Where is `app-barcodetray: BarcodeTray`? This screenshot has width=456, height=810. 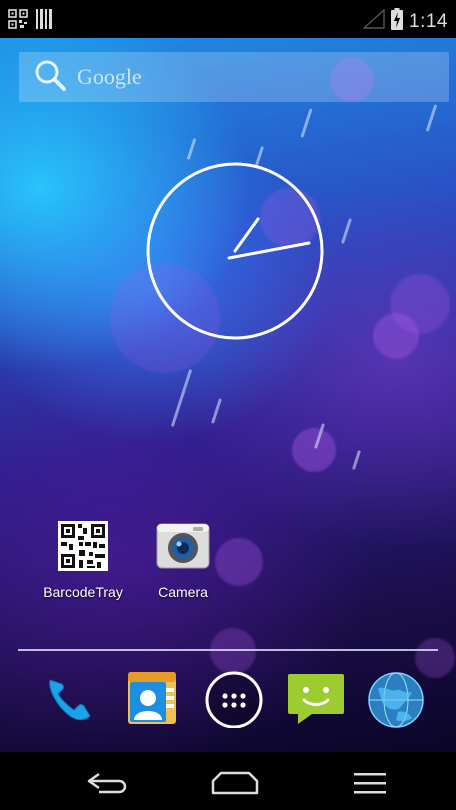 app-barcodetray: BarcodeTray is located at coordinates (83, 559).